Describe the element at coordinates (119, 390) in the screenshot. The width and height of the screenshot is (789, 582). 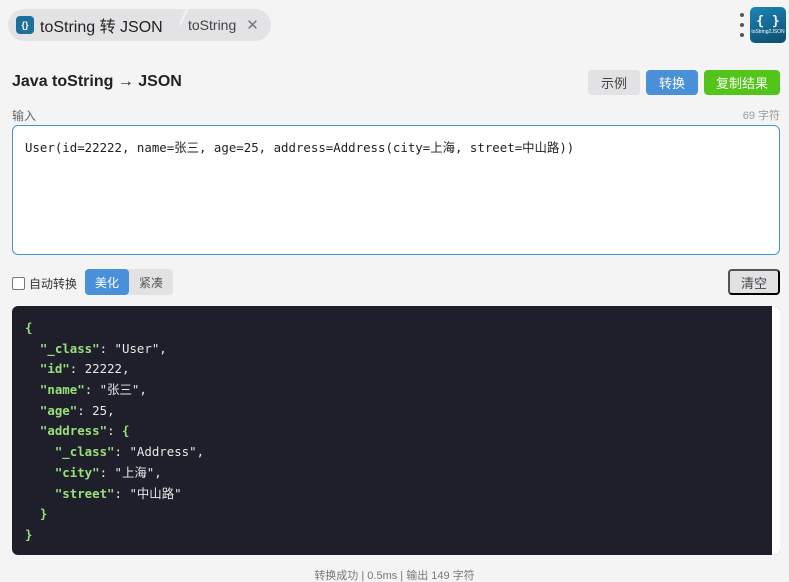
I see `code-token: "张三"` at that location.